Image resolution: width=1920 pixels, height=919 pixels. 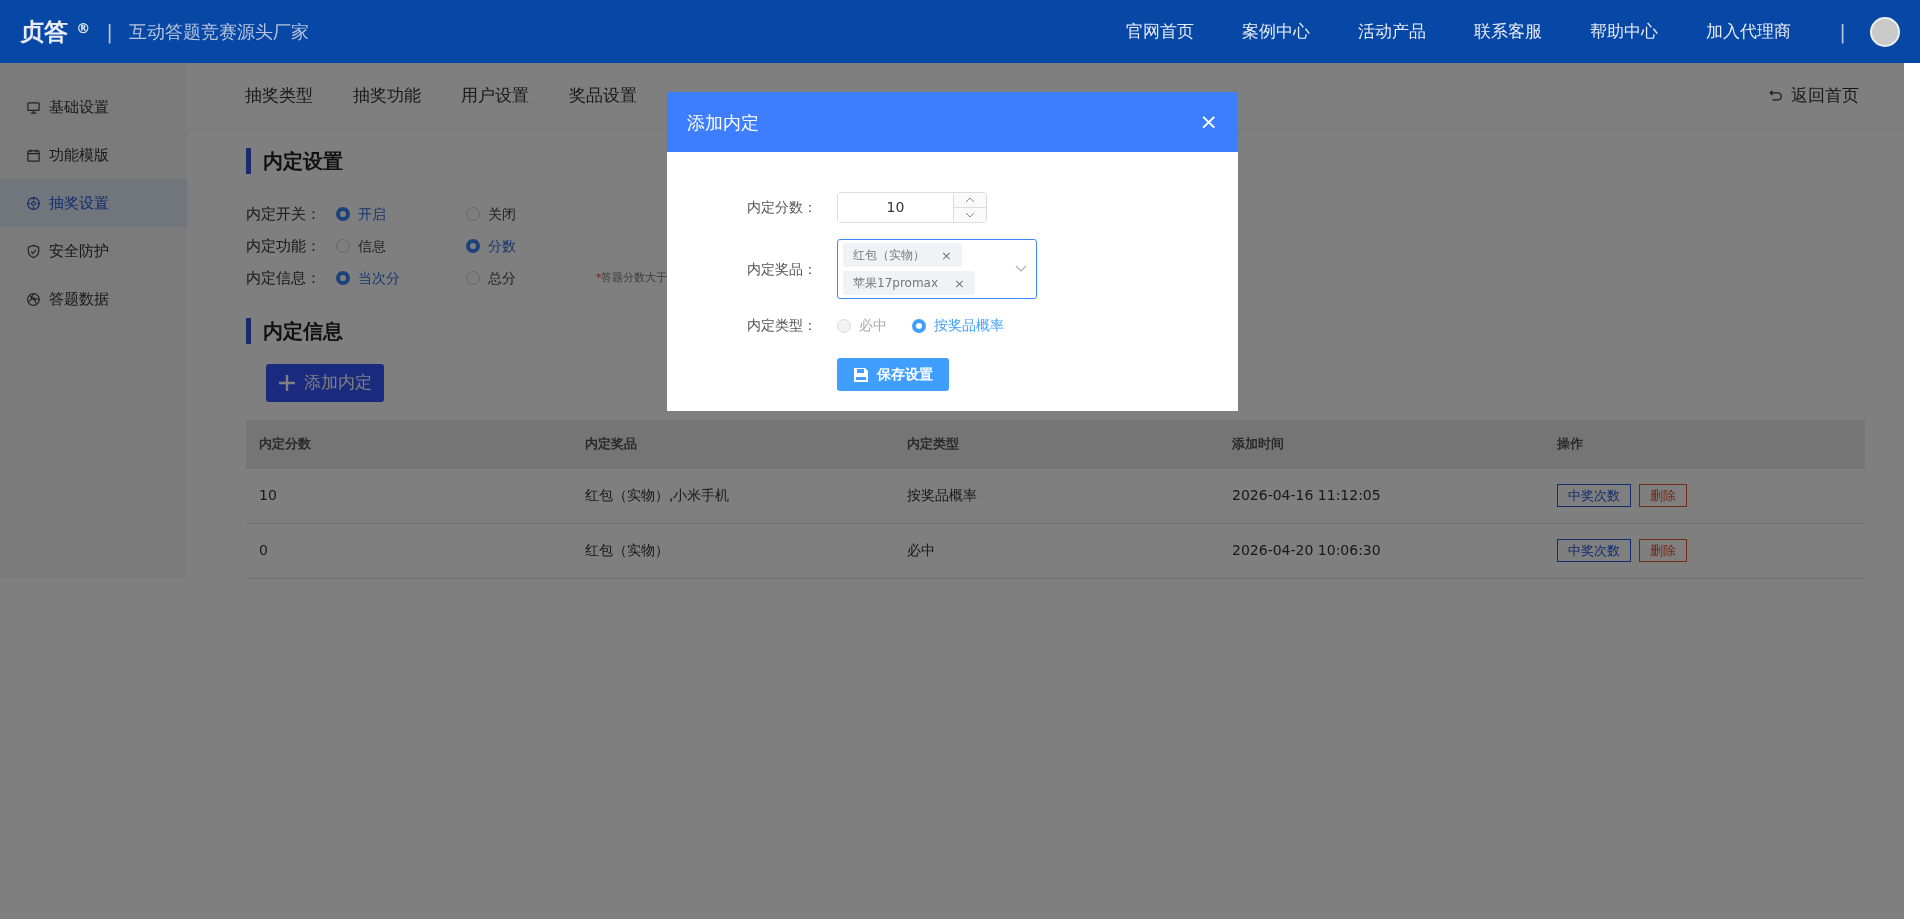 I want to click on column-header: 内定类型, so click(x=933, y=444).